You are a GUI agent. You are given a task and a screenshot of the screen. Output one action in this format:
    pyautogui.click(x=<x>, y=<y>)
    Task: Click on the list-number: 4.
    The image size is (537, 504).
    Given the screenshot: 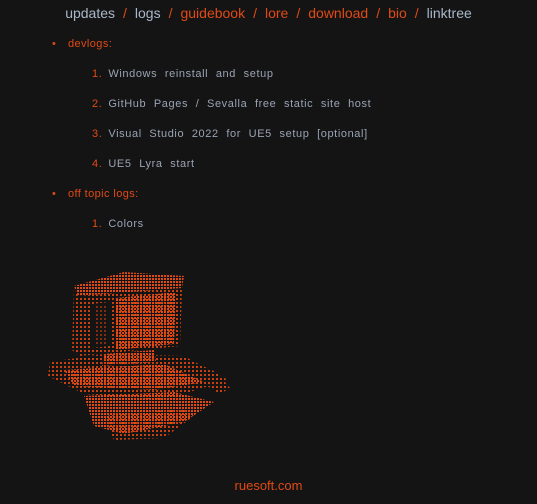 What is the action you would take?
    pyautogui.click(x=97, y=164)
    